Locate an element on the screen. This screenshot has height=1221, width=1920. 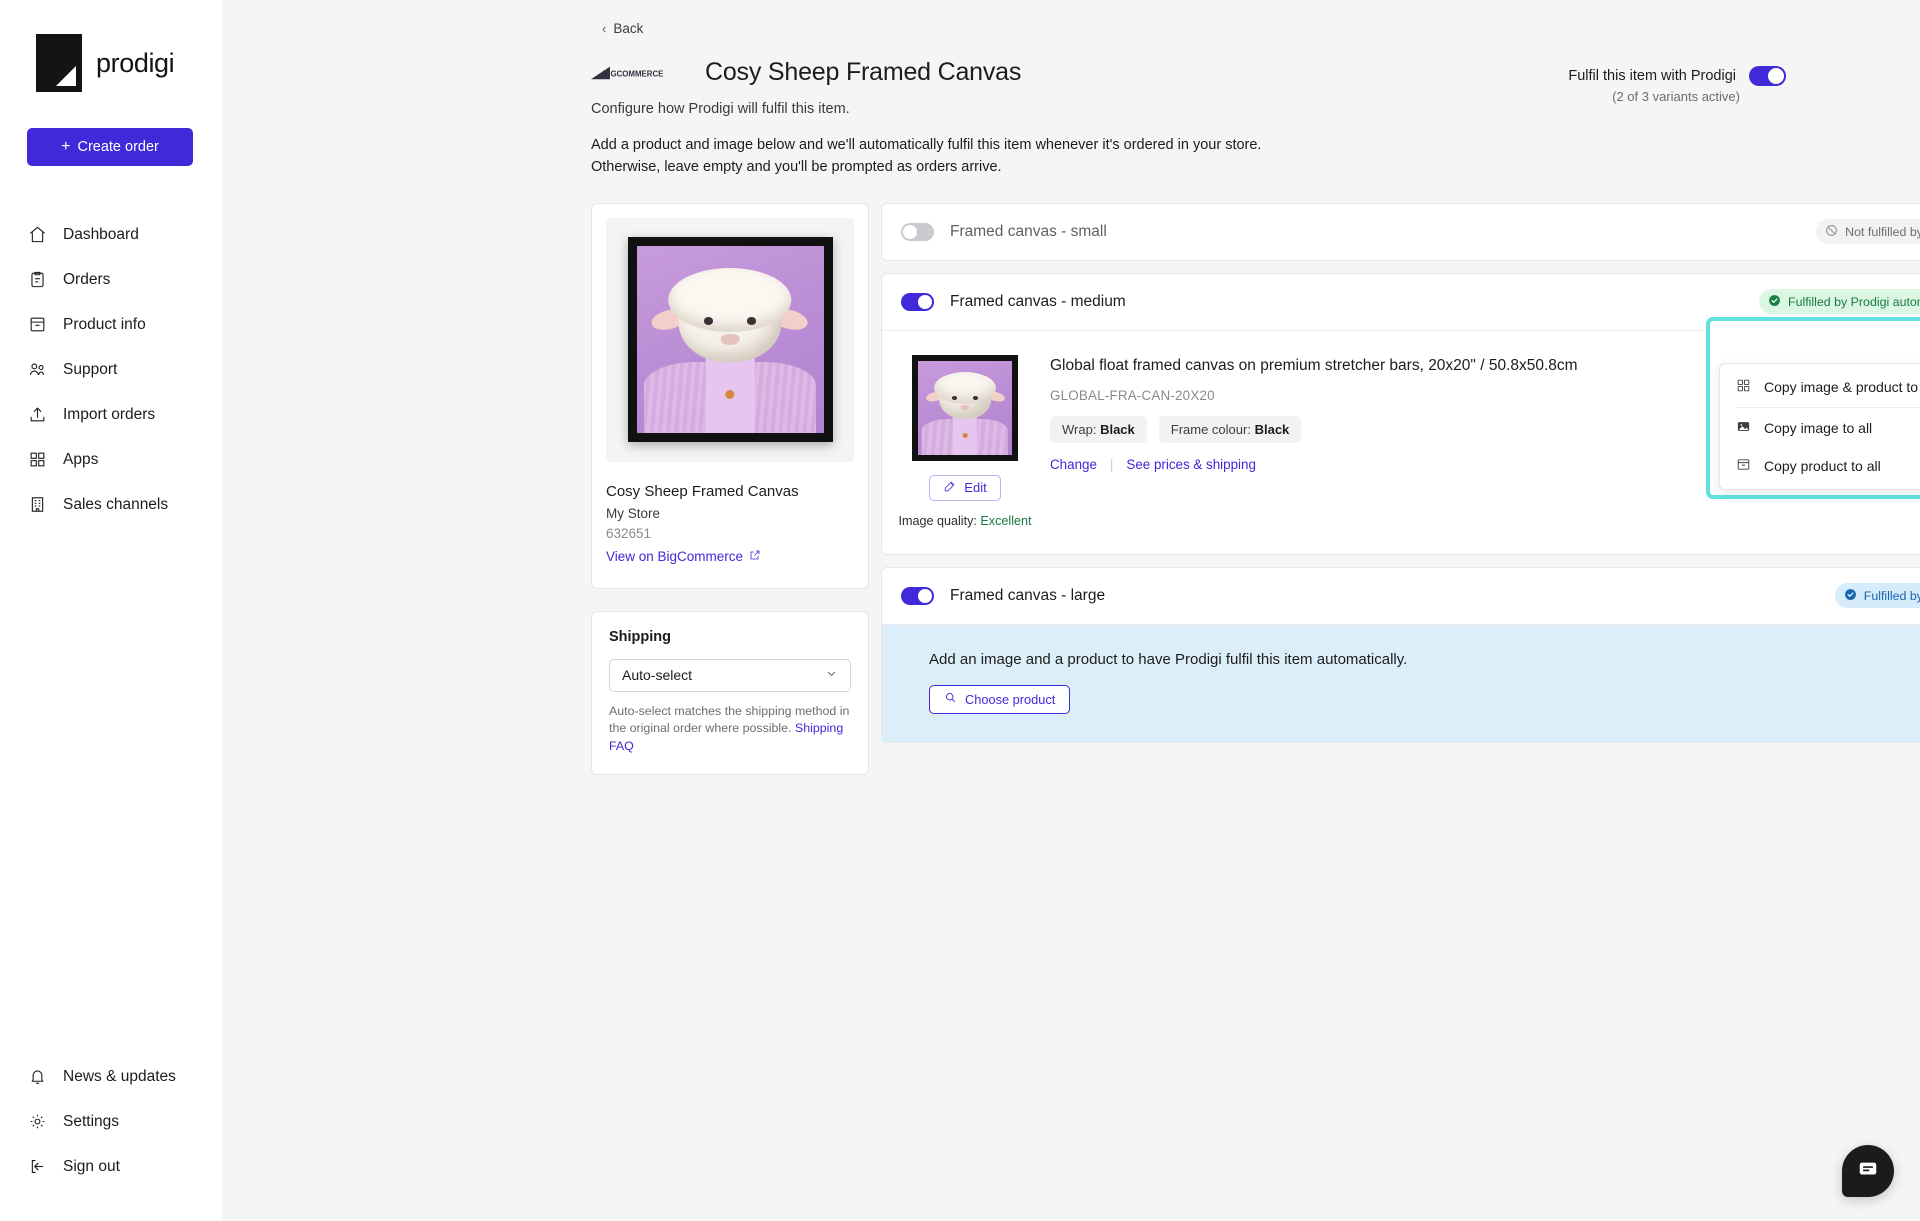
sidebar-item-sign-out: Sign out is located at coordinates (111, 1166).